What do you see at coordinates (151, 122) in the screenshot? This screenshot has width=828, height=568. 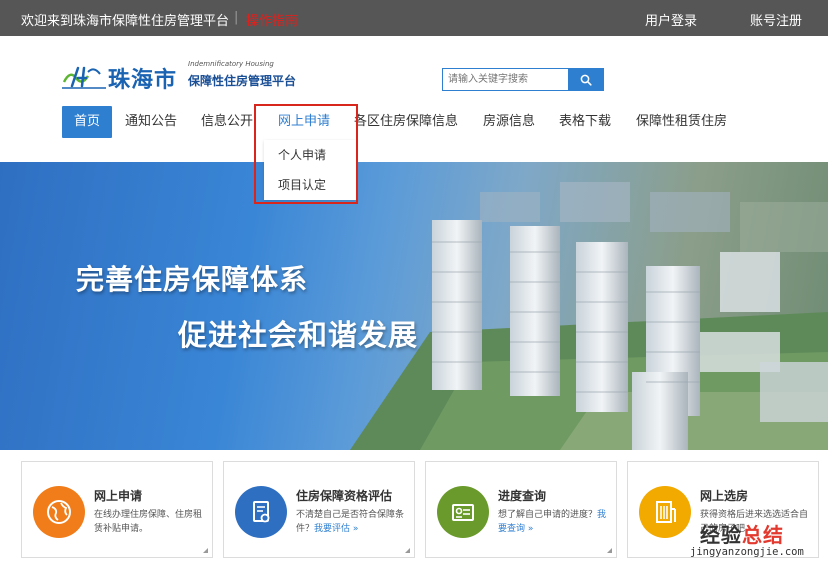 I see `nav-notices: 通知公告` at bounding box center [151, 122].